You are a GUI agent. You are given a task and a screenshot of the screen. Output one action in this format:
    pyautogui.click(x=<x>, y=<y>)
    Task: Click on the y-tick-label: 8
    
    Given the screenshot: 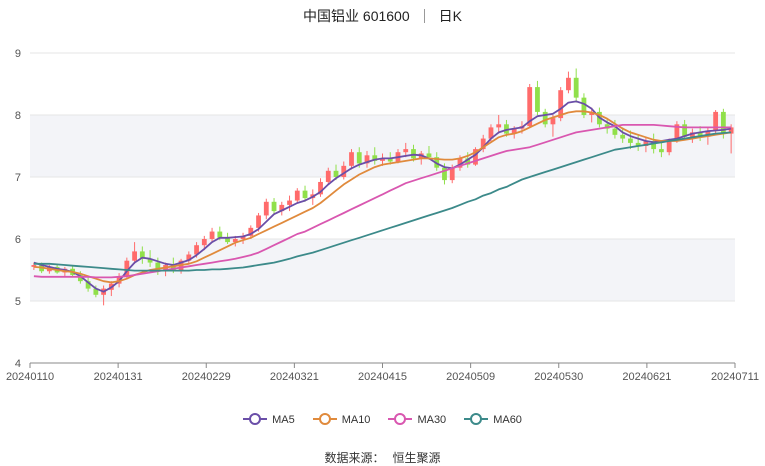 What is the action you would take?
    pyautogui.click(x=18, y=116)
    